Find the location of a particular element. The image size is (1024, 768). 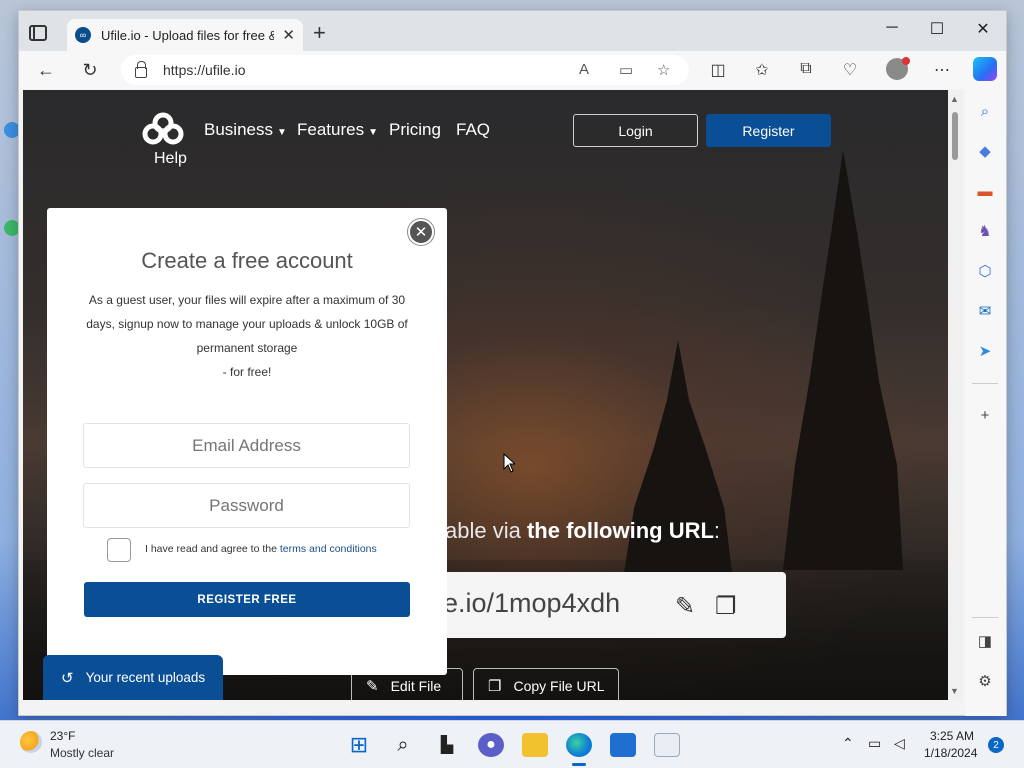

ufile-favicon-icon: ∞ is located at coordinates (83, 35).